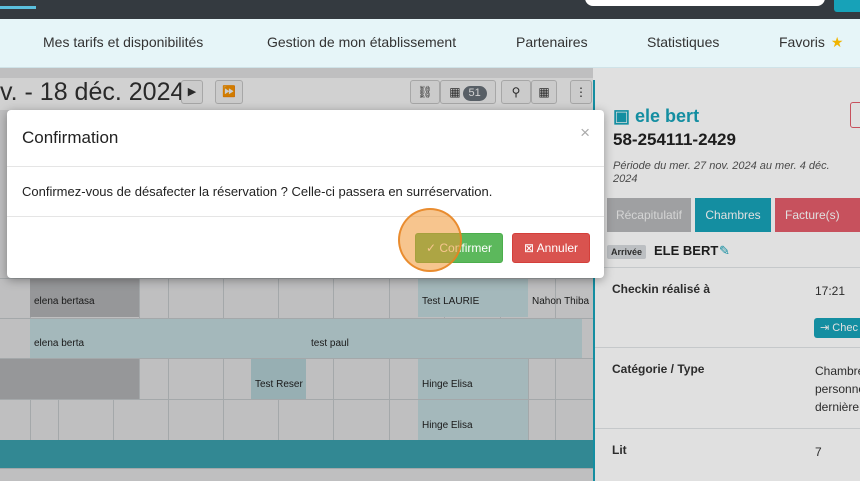 The height and width of the screenshot is (481, 860). What do you see at coordinates (585, 133) in the screenshot?
I see `close-icon: ×` at bounding box center [585, 133].